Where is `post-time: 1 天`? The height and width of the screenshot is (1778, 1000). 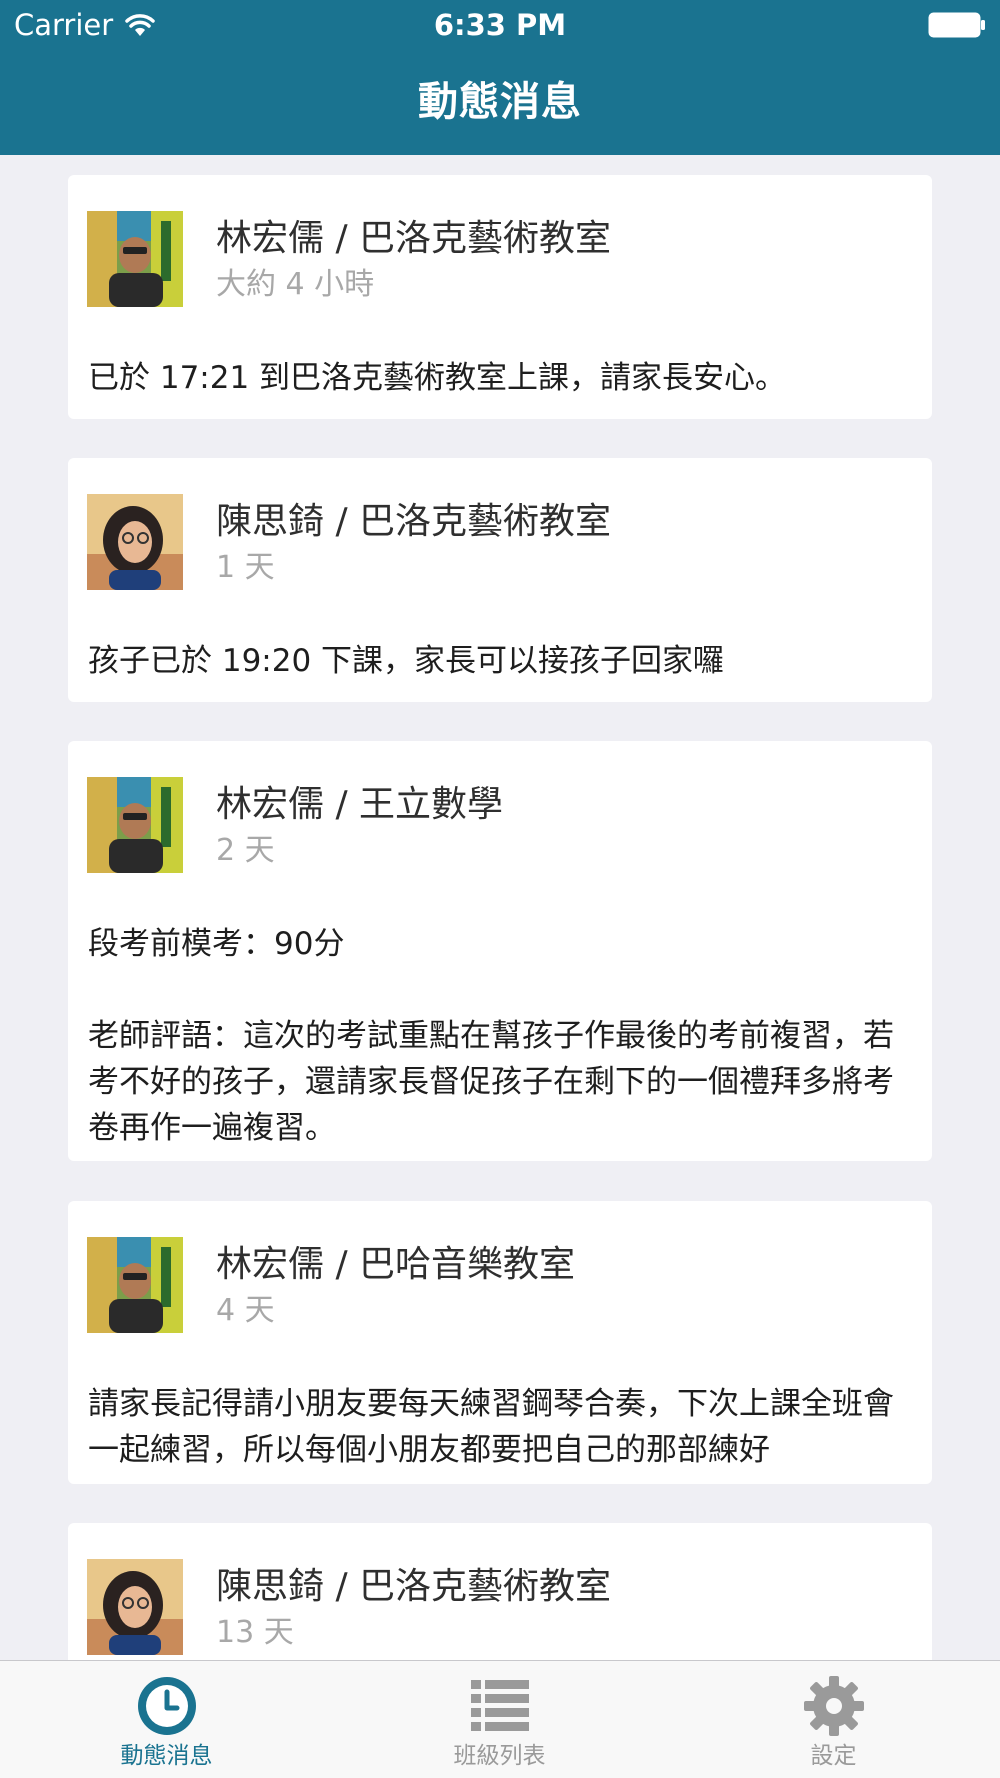 post-time: 1 天 is located at coordinates (245, 567).